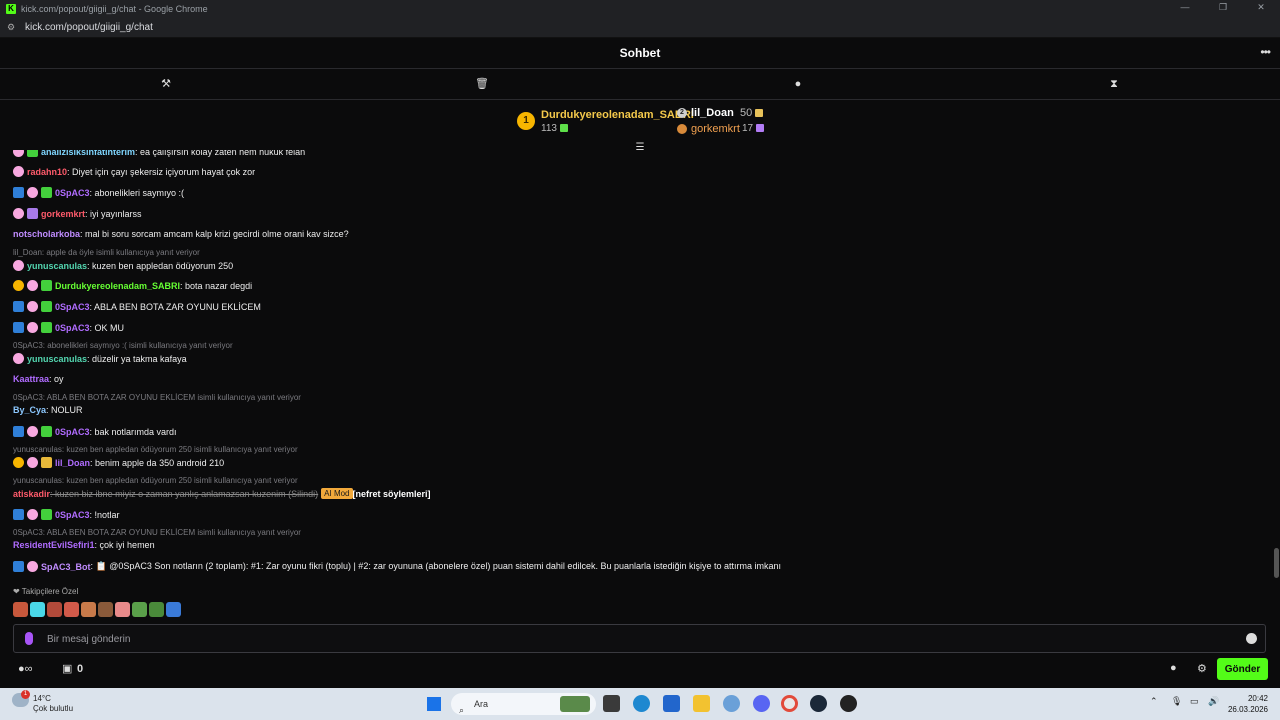 The image size is (1280, 720). What do you see at coordinates (1202, 668) in the screenshot?
I see `gear-icon: ⚙` at bounding box center [1202, 668].